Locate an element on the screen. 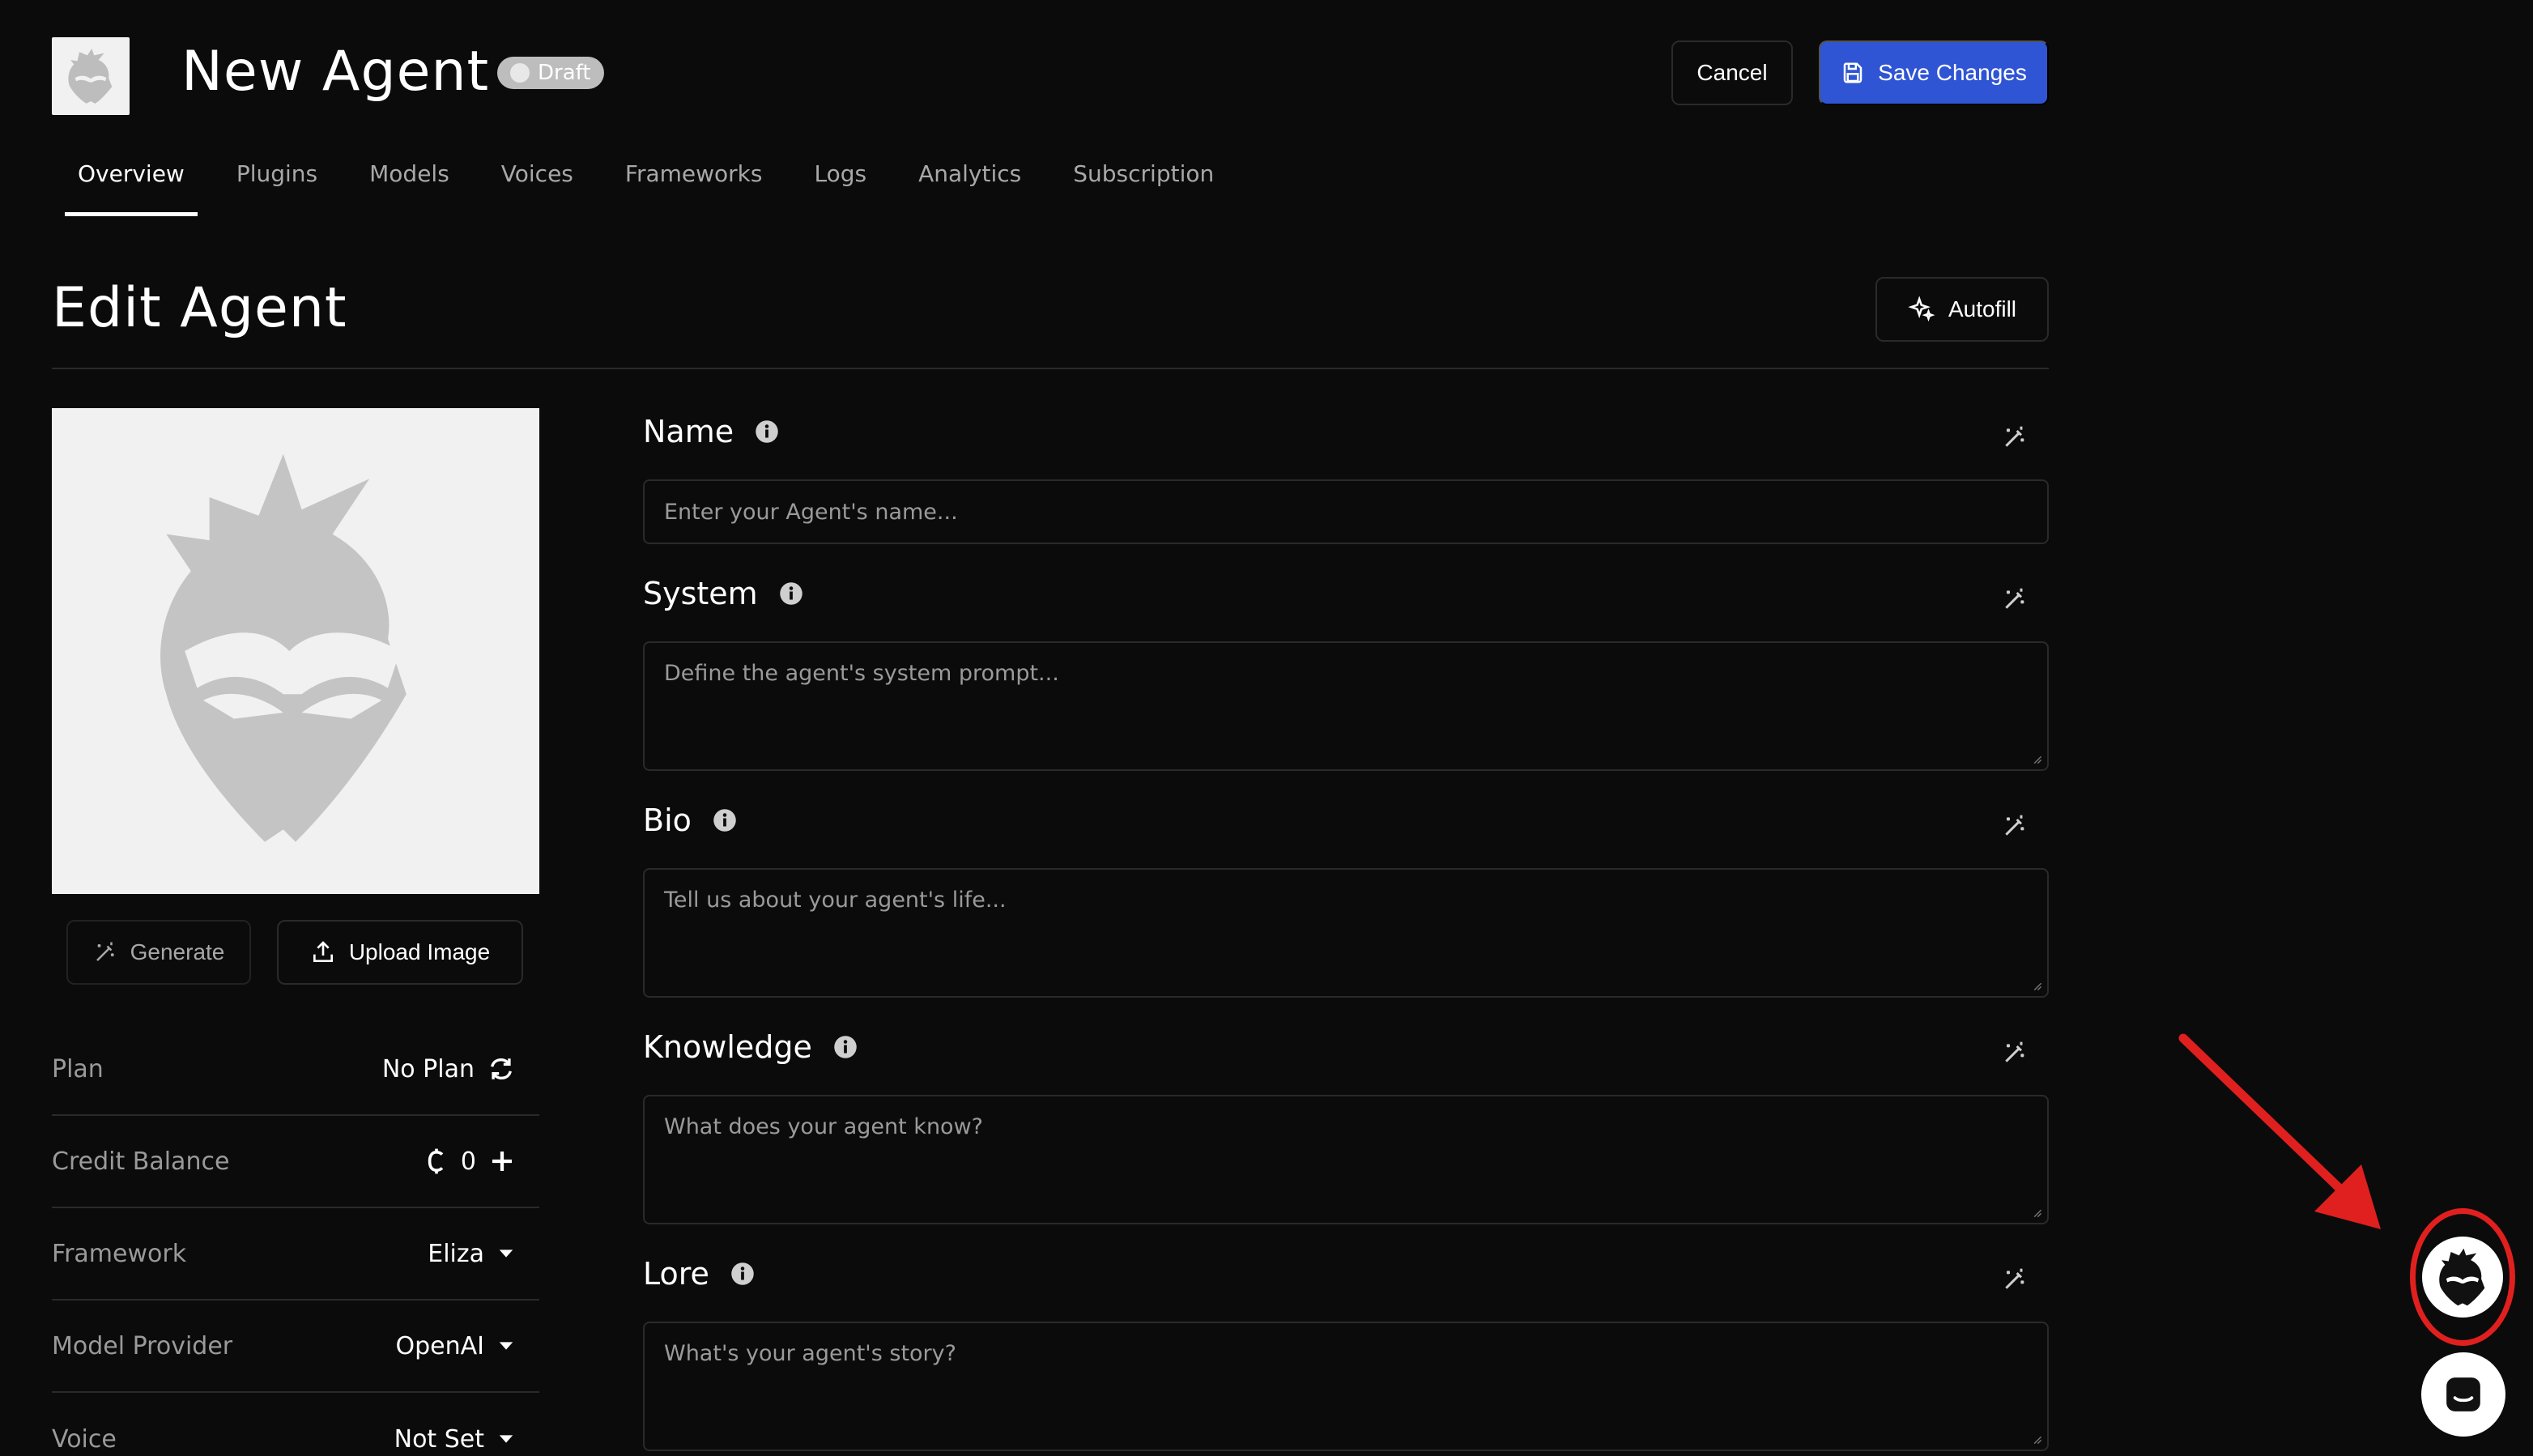 The width and height of the screenshot is (2533, 1456). framework-value: Eliza is located at coordinates (456, 1253).